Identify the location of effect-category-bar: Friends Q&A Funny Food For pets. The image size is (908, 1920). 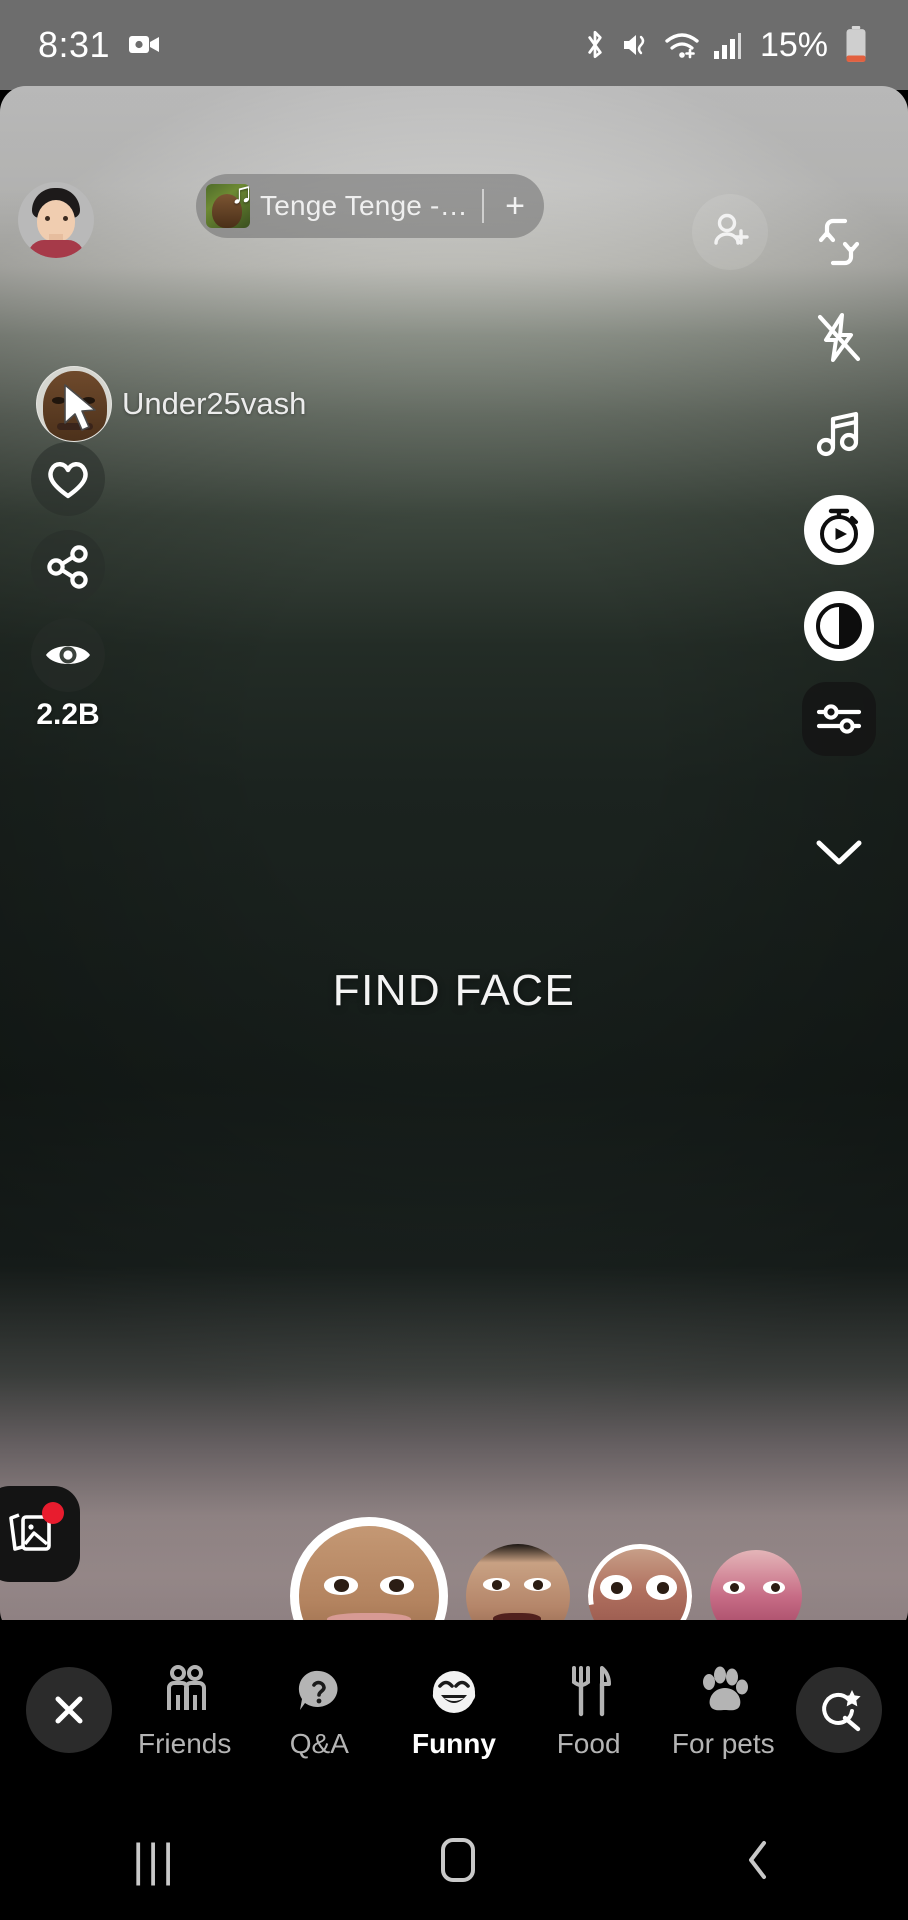
(454, 1710).